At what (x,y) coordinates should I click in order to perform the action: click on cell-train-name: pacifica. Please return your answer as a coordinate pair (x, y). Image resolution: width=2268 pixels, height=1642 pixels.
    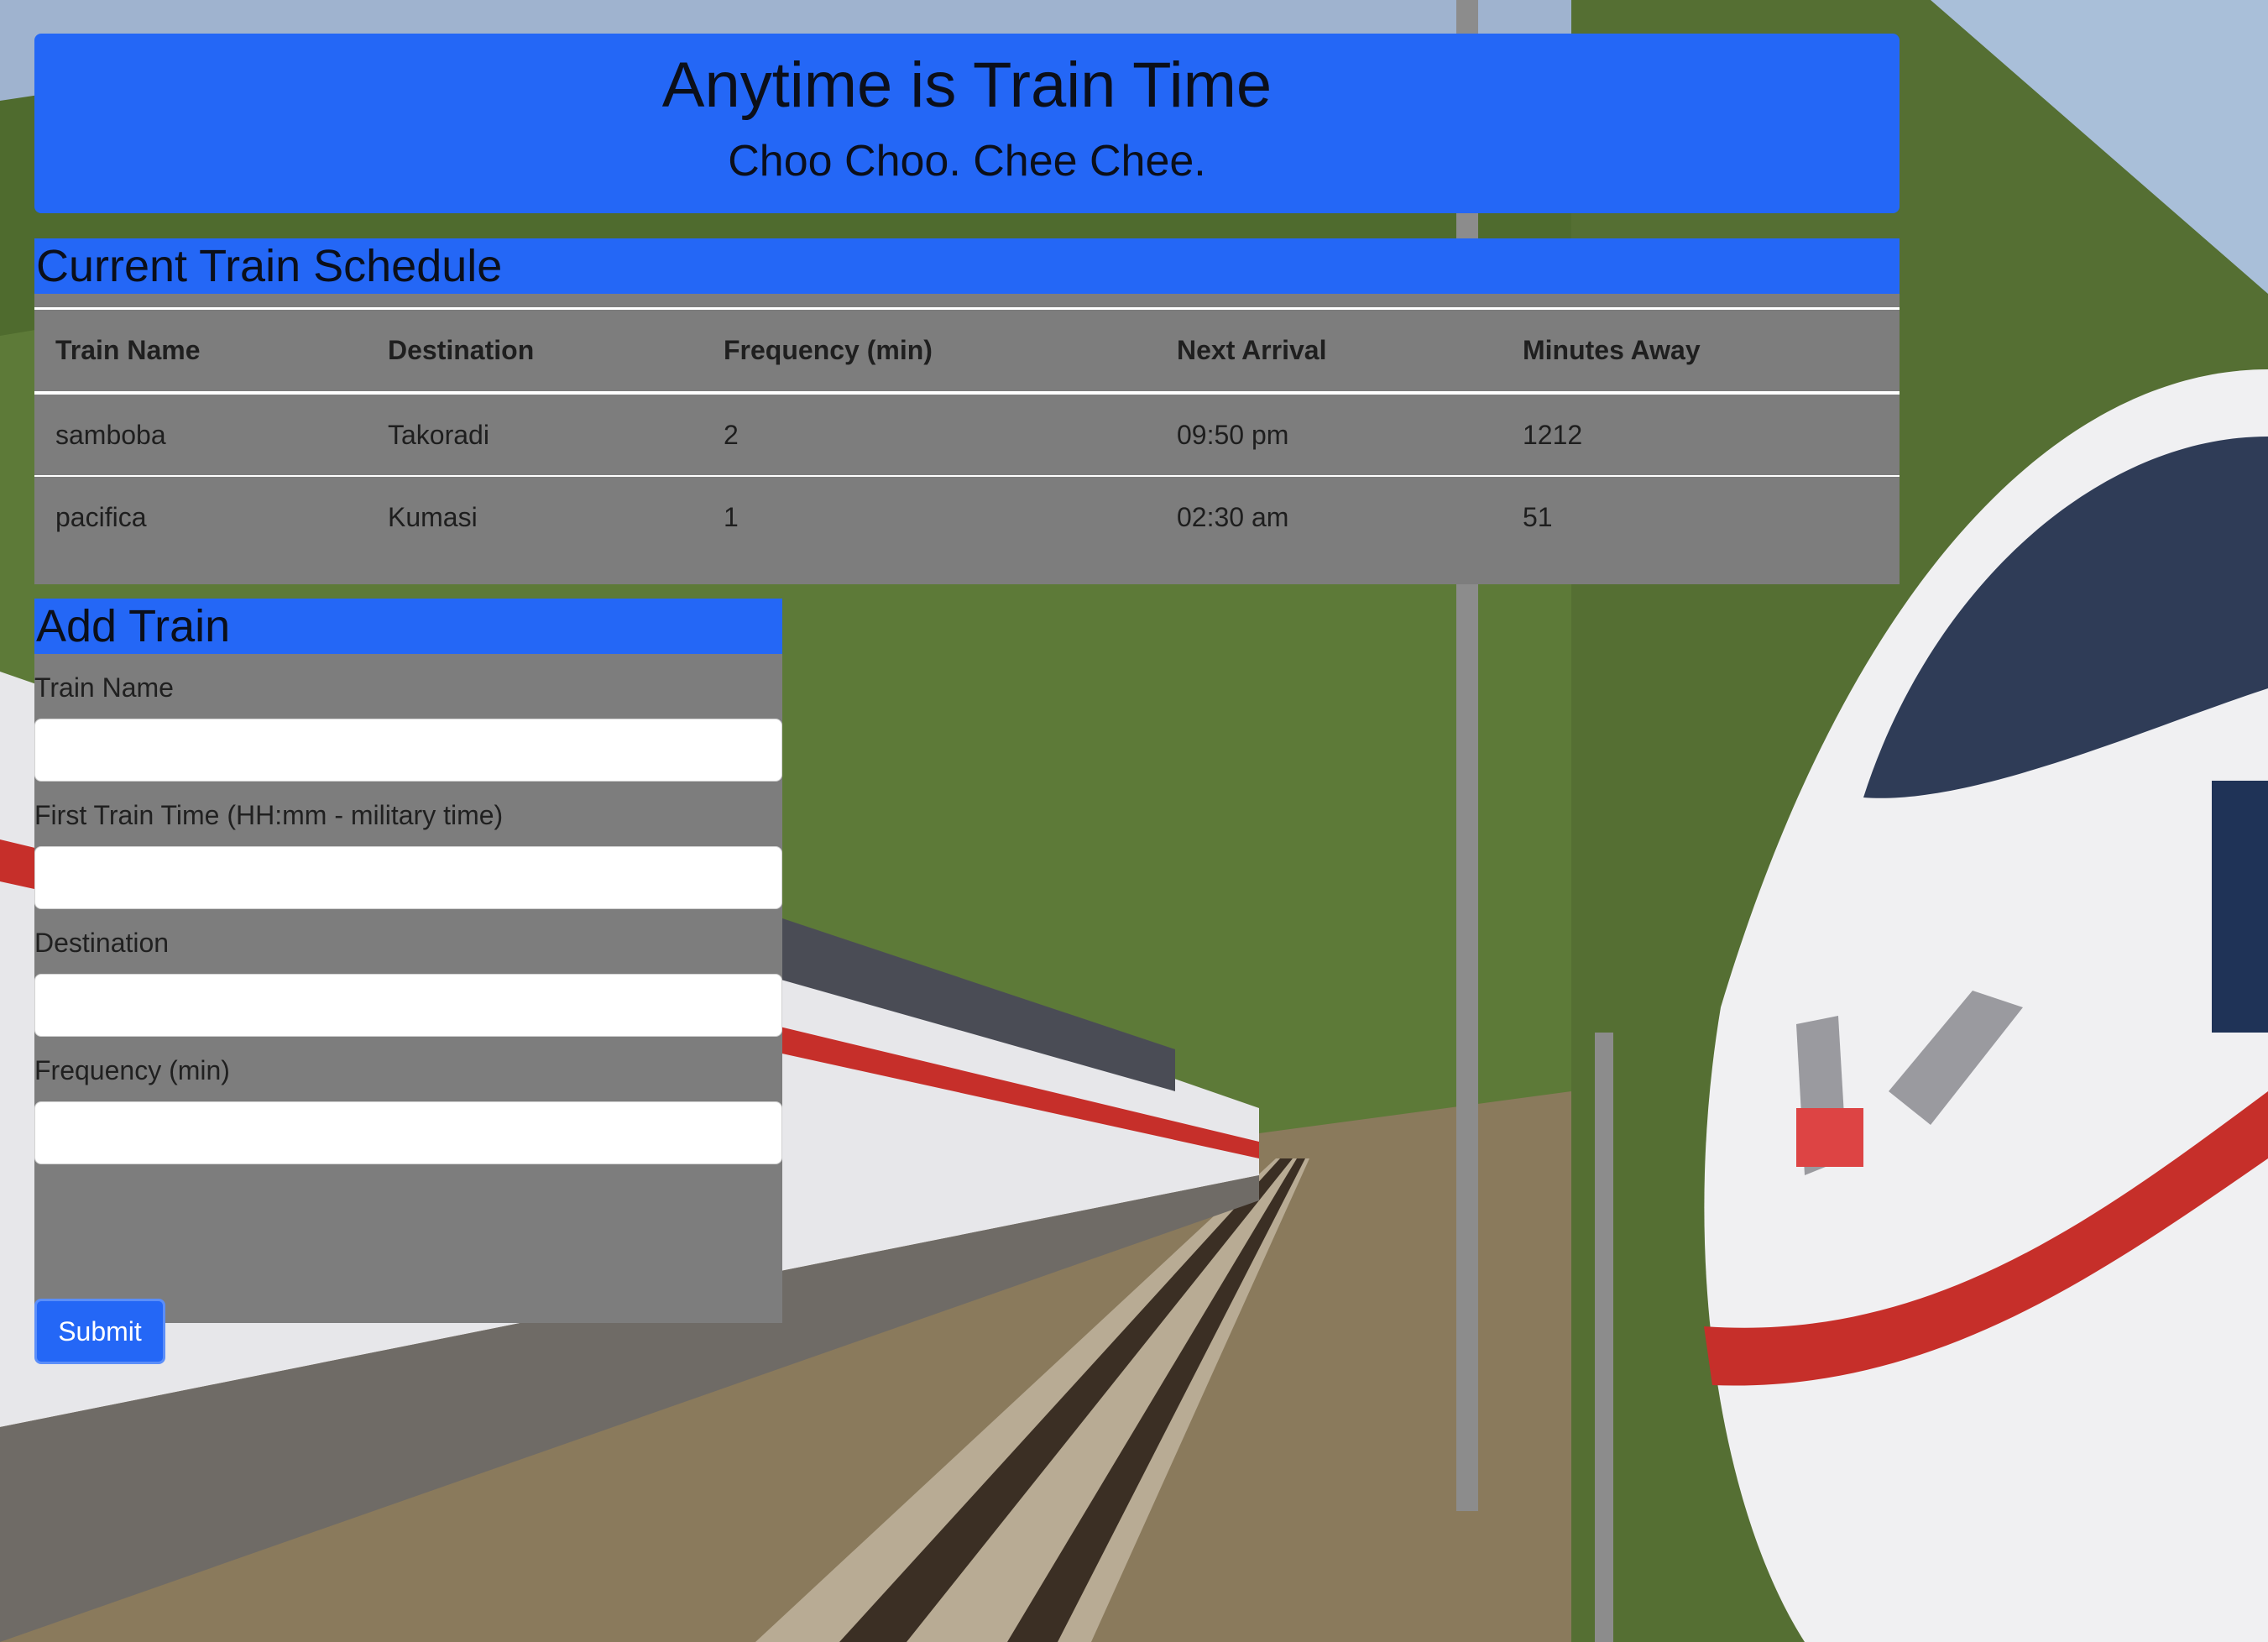
    Looking at the image, I should click on (200, 516).